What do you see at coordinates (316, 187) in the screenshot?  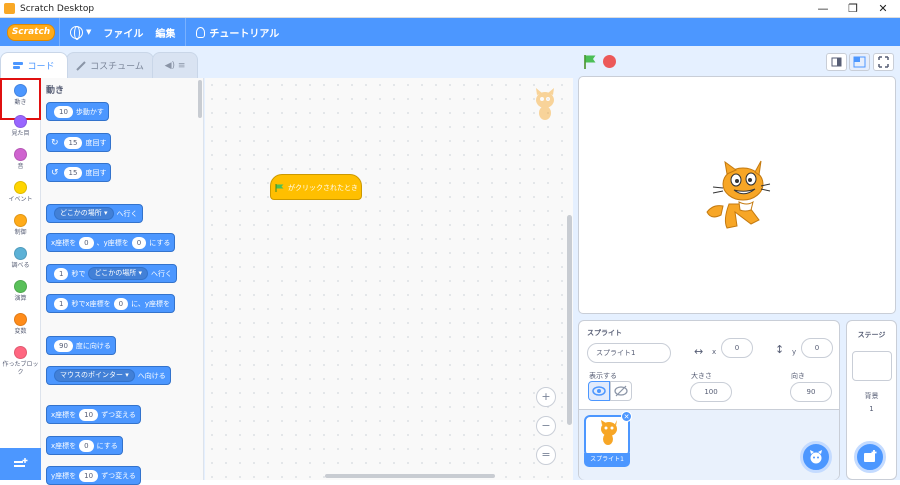 I see `when-flag-clicked-block: がクリックされたとき` at bounding box center [316, 187].